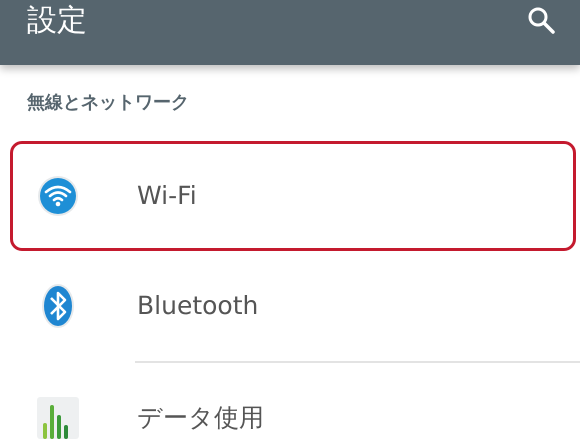 This screenshot has height=440, width=580. Describe the element at coordinates (541, 20) in the screenshot. I see `search-icon` at that location.